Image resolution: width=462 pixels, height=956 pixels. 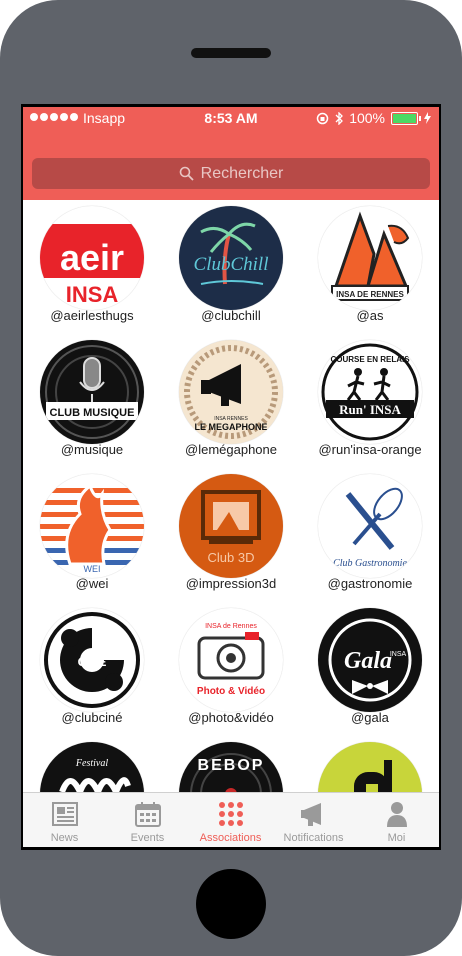 I want to click on aeir-logo-subtext: INSA, so click(x=92, y=294).